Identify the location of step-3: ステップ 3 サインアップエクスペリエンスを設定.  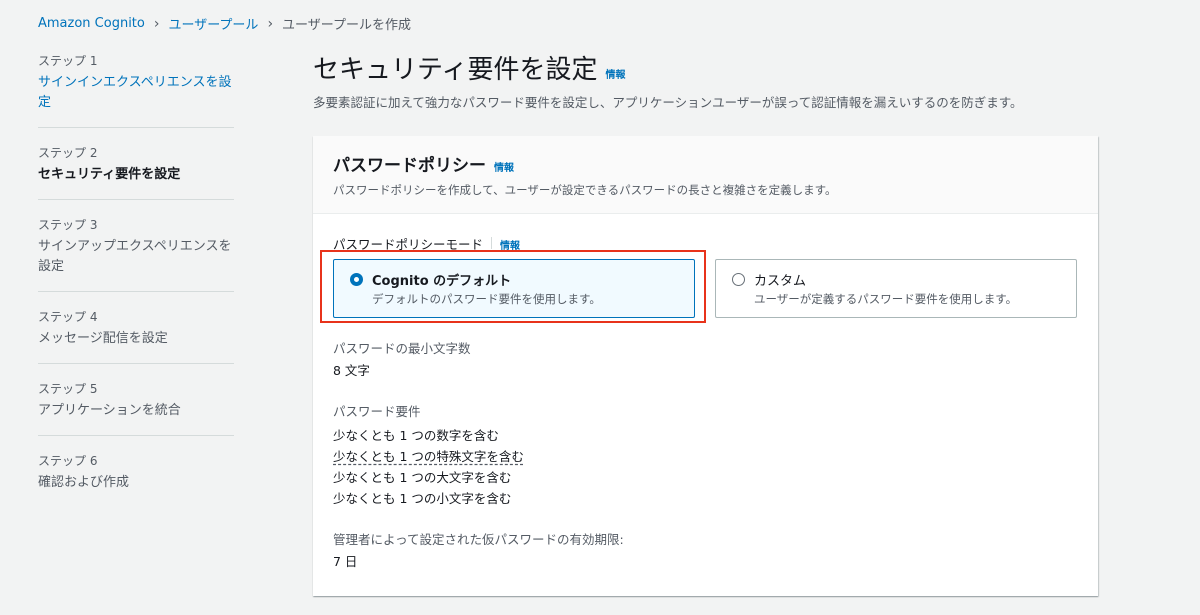
(136, 254).